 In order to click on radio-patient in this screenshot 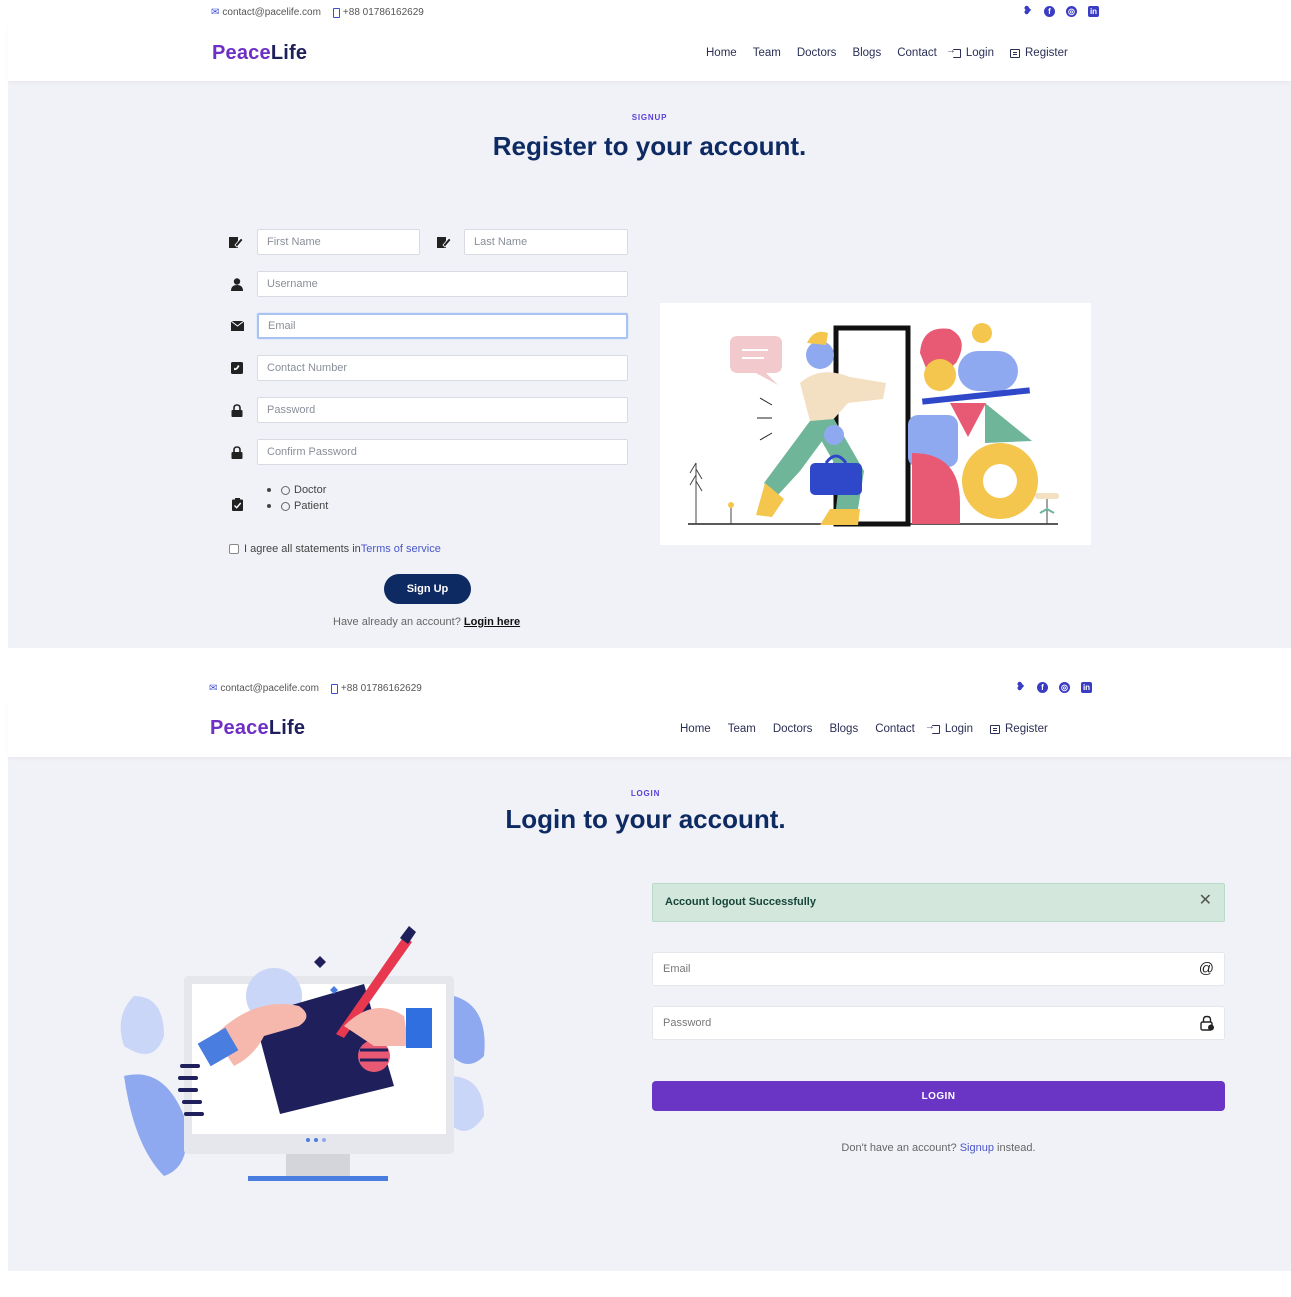, I will do `click(285, 506)`.